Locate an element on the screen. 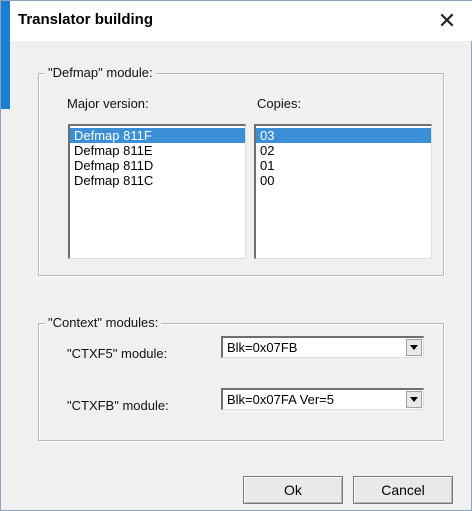 The image size is (472, 511). title-bar: Translator building ✕ is located at coordinates (241, 21).